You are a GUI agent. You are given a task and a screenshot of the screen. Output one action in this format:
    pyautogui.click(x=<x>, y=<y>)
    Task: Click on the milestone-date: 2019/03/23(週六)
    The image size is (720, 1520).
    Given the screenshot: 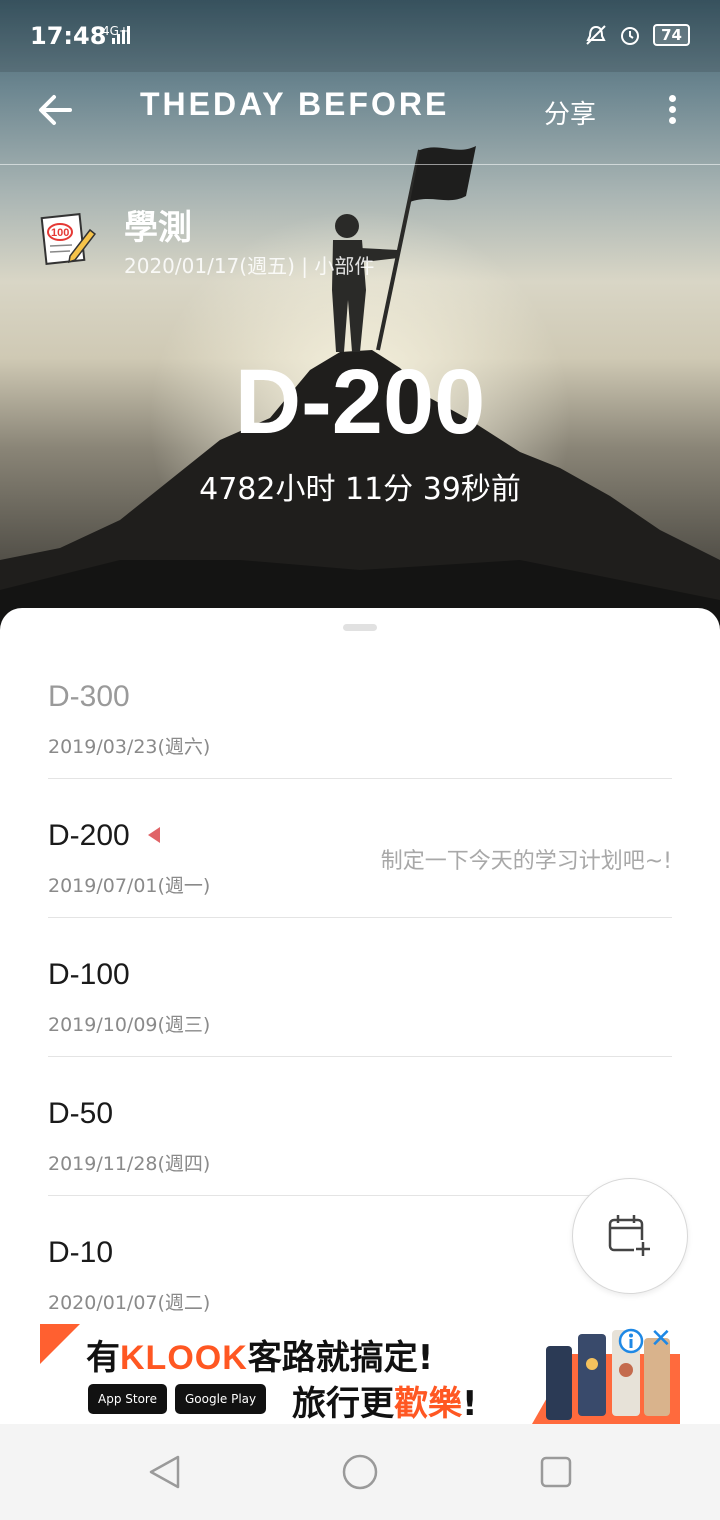 What is the action you would take?
    pyautogui.click(x=129, y=747)
    